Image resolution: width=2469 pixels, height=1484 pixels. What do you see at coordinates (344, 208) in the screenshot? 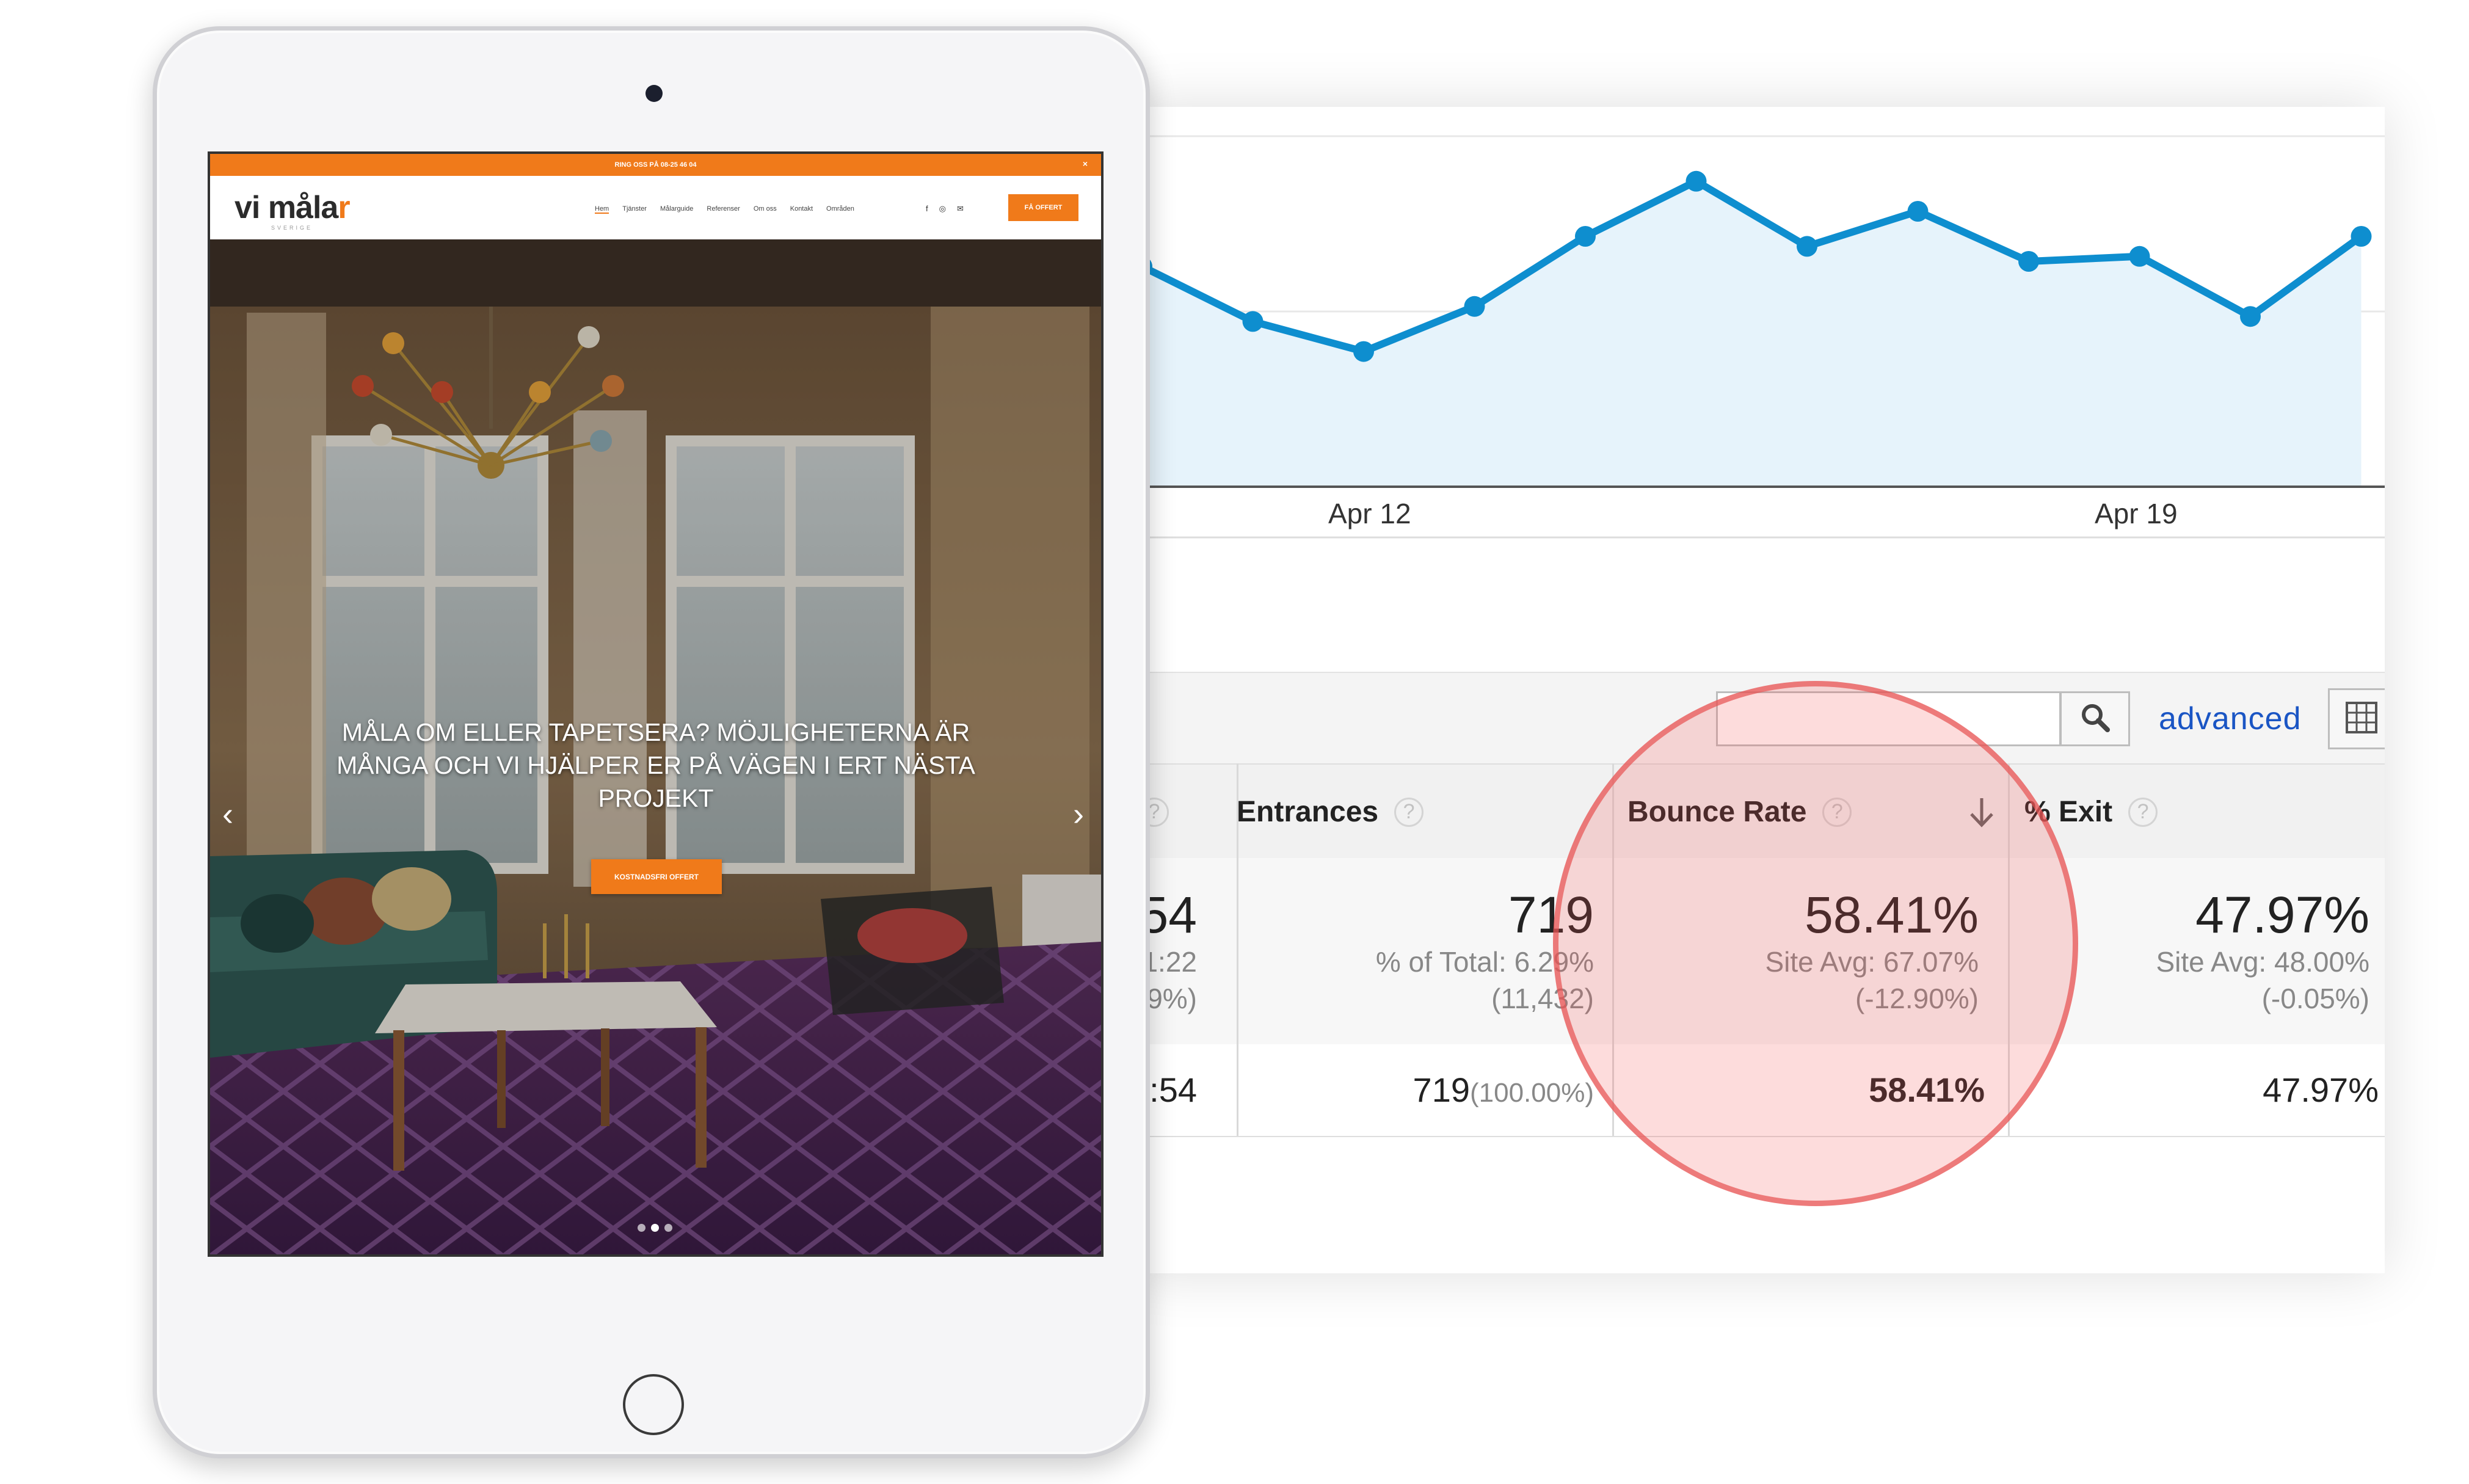
I see `logo-accent: r` at bounding box center [344, 208].